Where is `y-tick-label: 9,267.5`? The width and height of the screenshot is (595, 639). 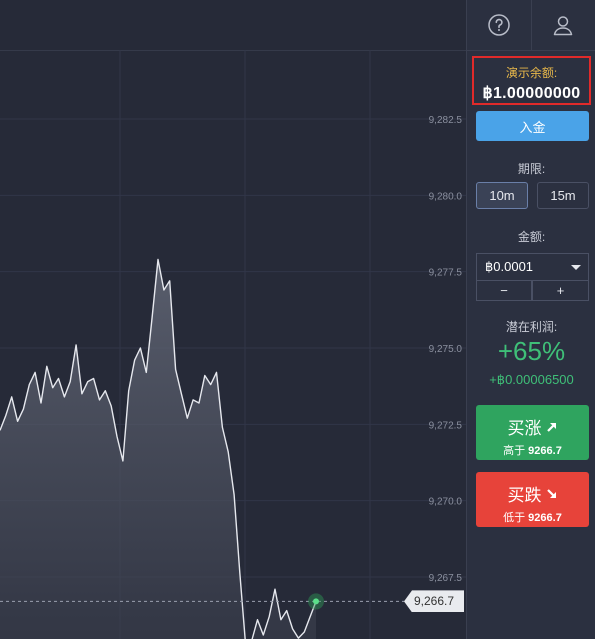 y-tick-label: 9,267.5 is located at coordinates (446, 578).